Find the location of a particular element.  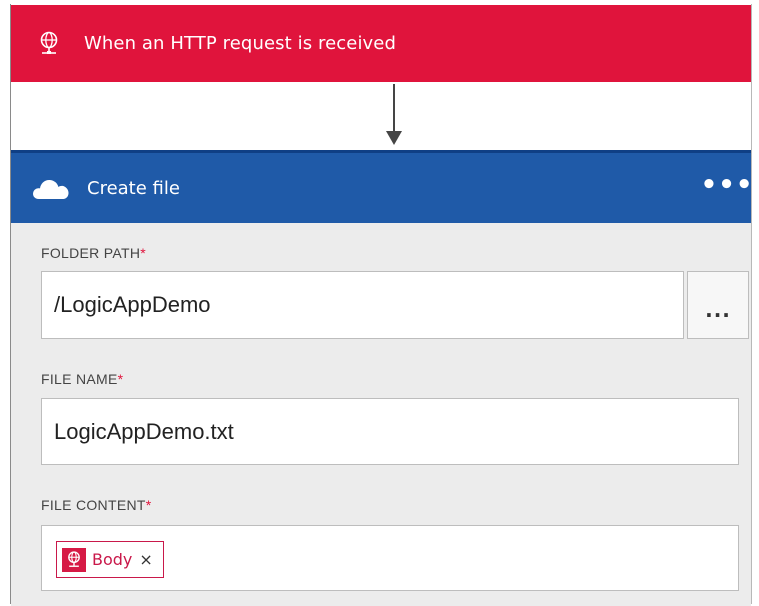

connector-line is located at coordinates (394, 108).